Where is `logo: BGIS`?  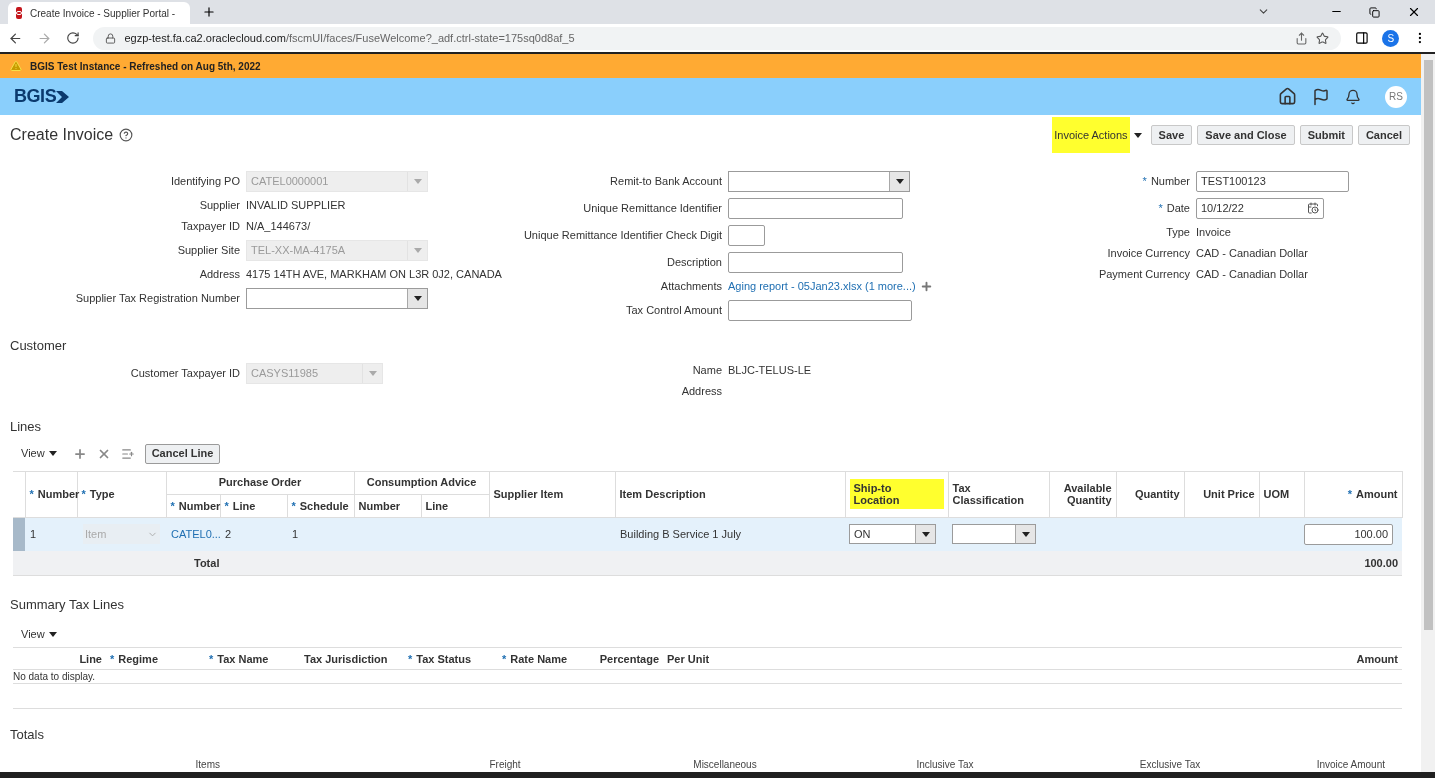
logo: BGIS is located at coordinates (42, 96).